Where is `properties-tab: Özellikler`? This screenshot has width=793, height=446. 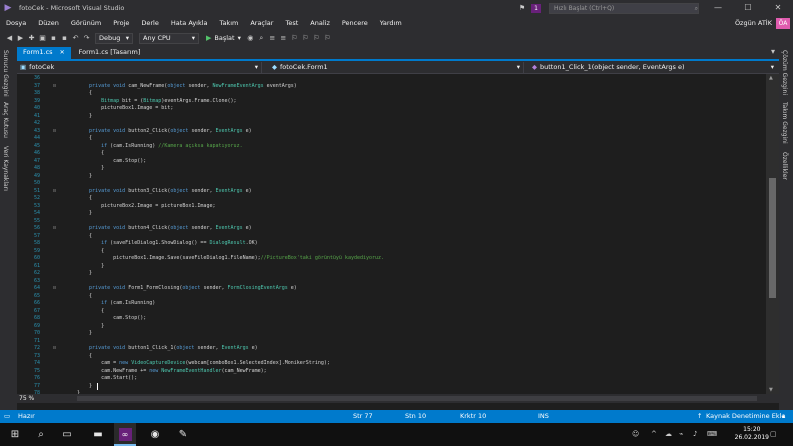 properties-tab: Özellikler is located at coordinates (784, 166).